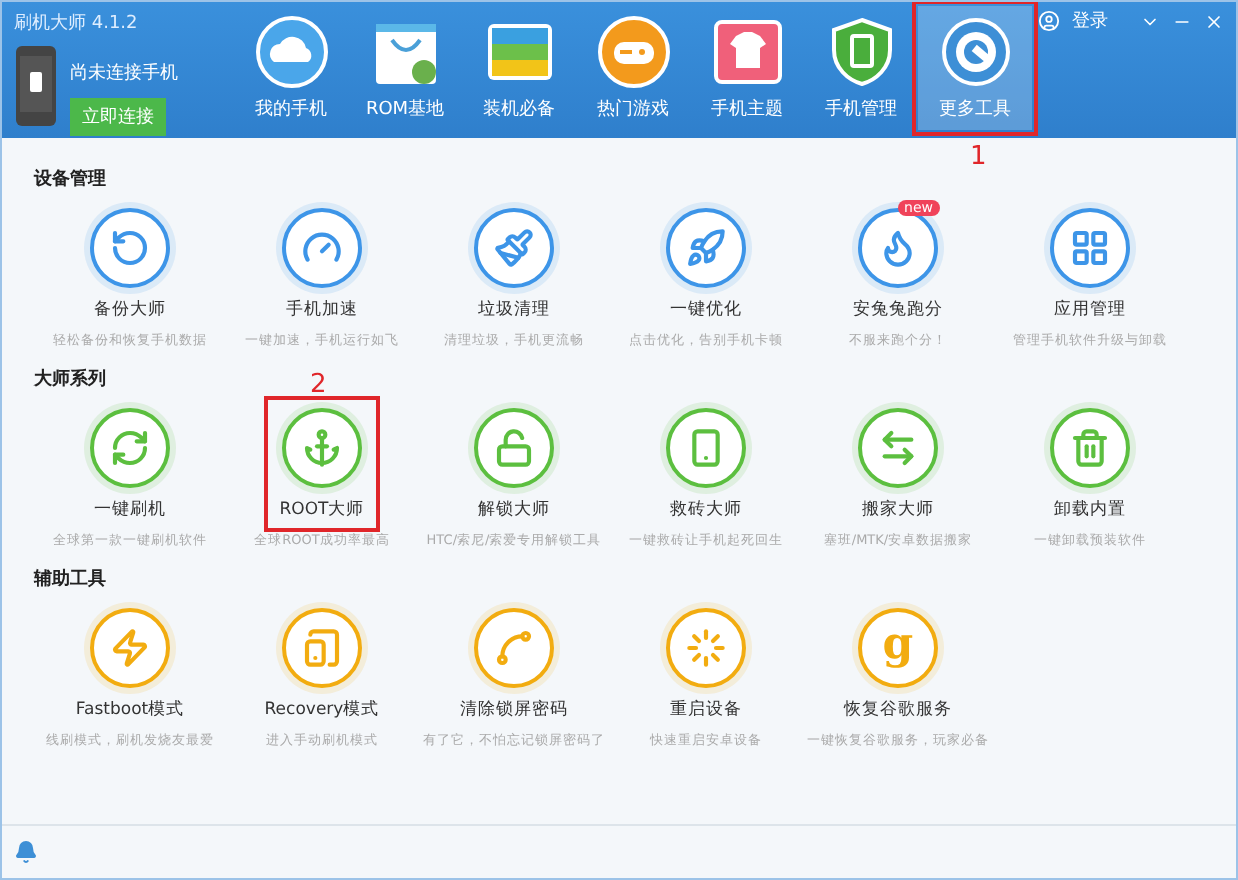 The image size is (1238, 880). I want to click on tool-name: 手机加速, so click(322, 310).